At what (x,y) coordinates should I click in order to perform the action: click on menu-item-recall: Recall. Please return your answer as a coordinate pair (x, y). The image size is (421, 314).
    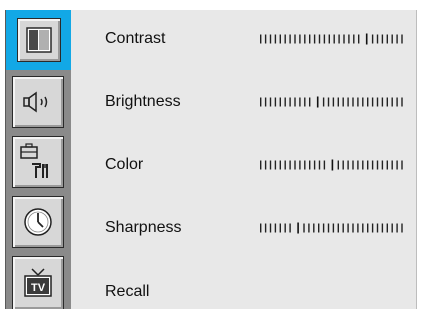
    Looking at the image, I should click on (243, 292).